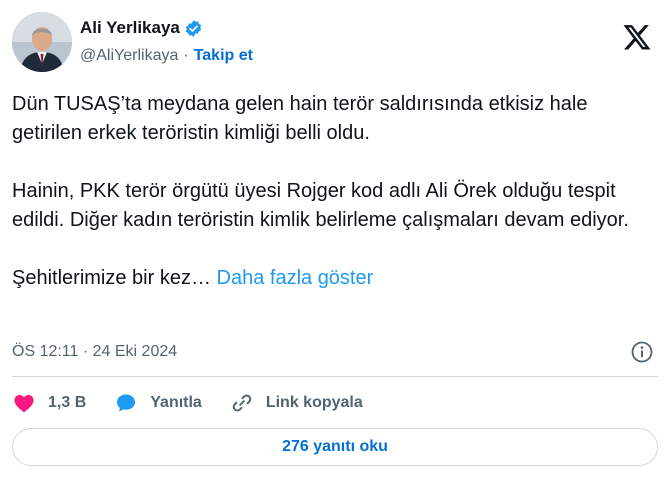  I want to click on tweet-header: Ali Yerlikaya @AliYerlikaya · Takip et, so click(335, 43).